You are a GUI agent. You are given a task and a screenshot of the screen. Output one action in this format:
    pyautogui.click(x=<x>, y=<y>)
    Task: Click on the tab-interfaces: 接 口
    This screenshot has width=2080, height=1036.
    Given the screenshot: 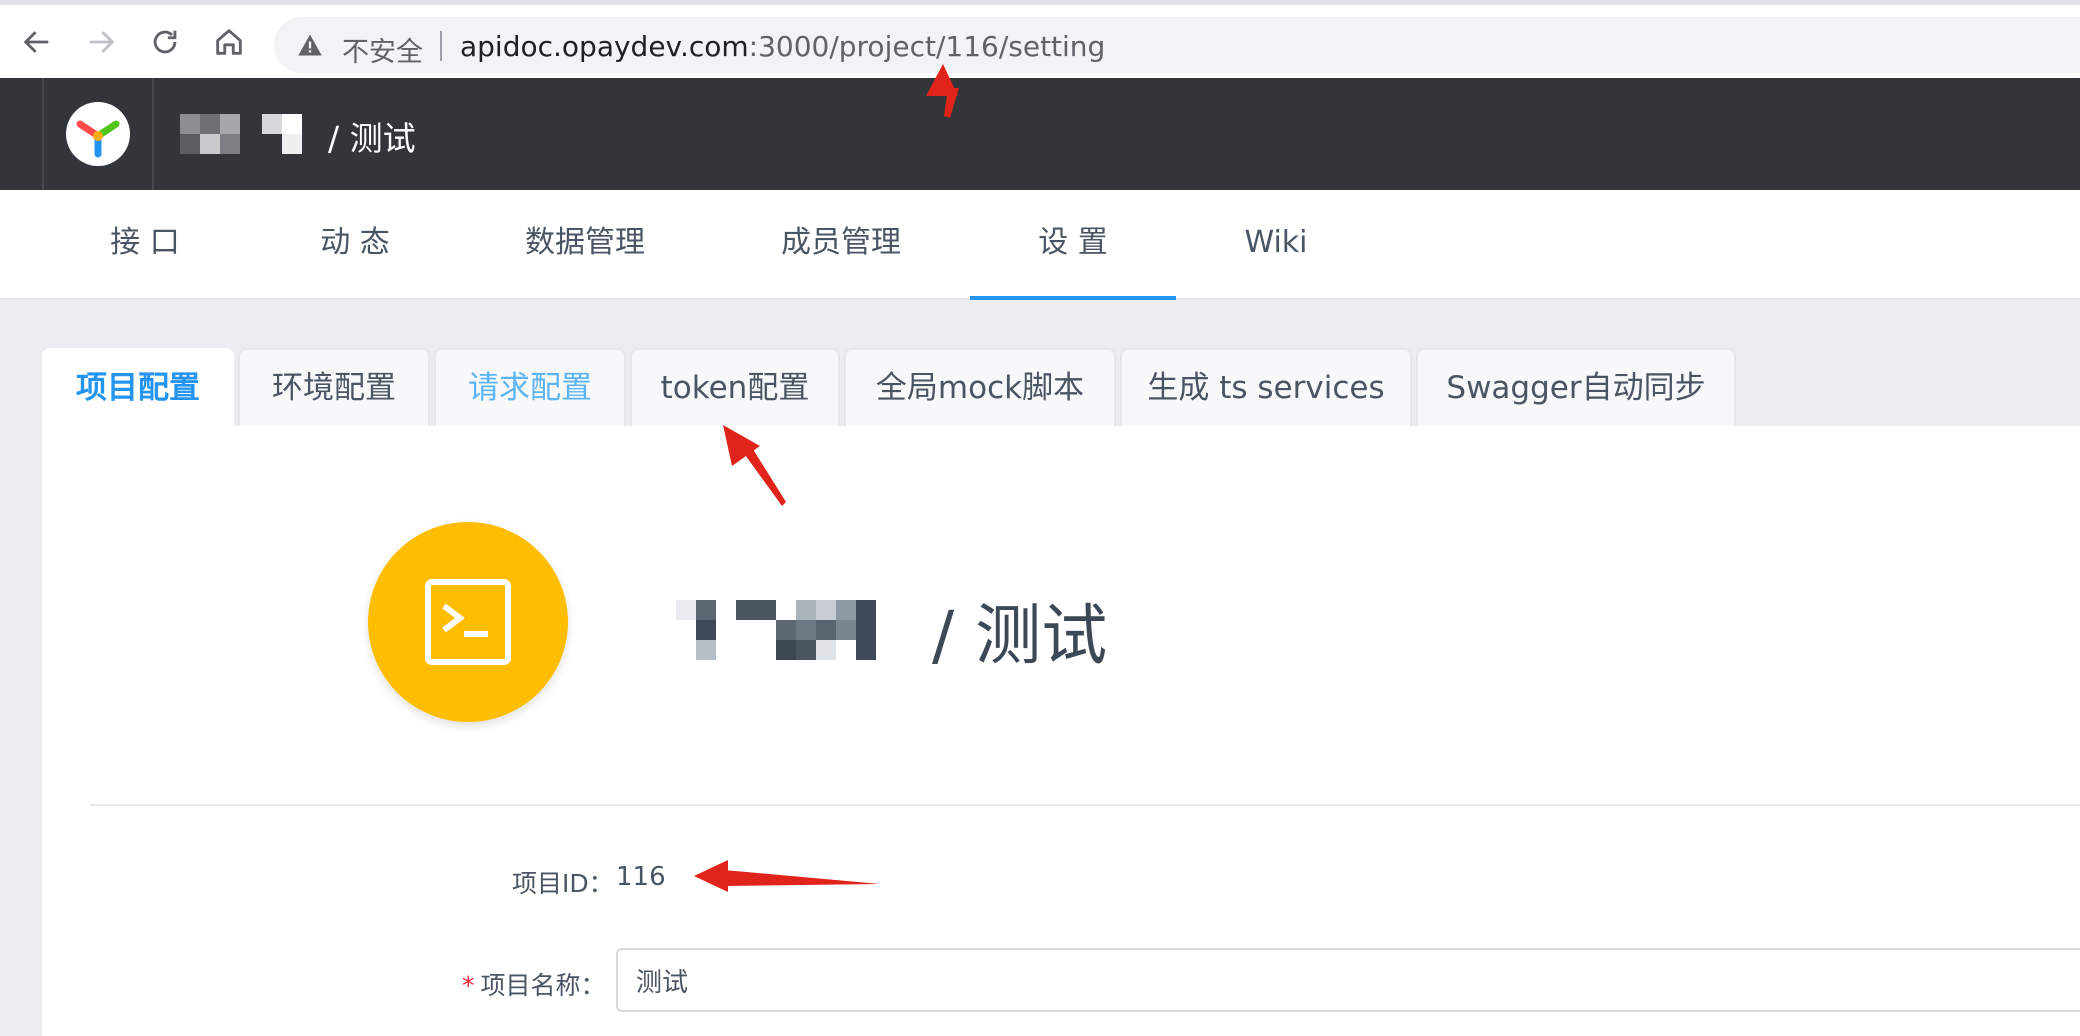 What is the action you would take?
    pyautogui.click(x=145, y=245)
    